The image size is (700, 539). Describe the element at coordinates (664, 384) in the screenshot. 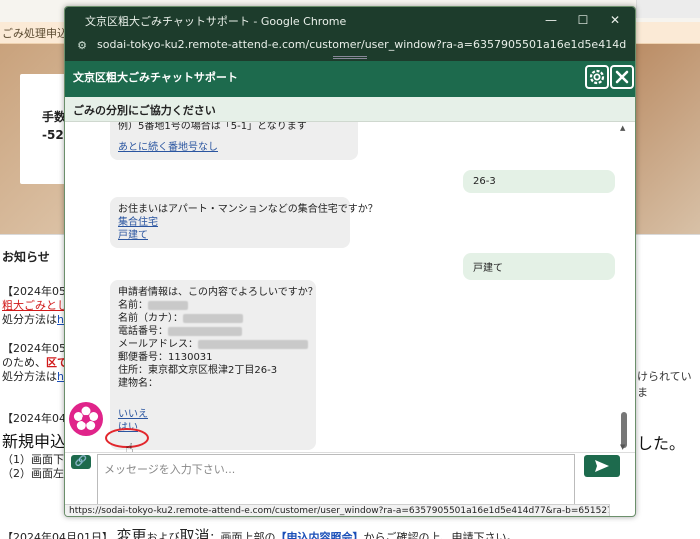

I see `page-right-text: けられていま` at that location.